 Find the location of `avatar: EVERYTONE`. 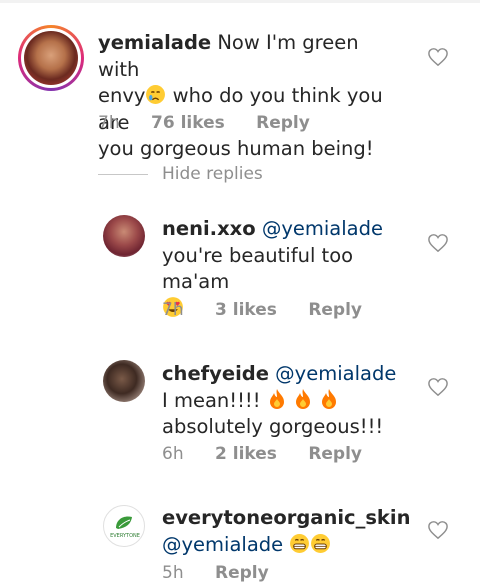

avatar: EVERYTONE is located at coordinates (124, 526).